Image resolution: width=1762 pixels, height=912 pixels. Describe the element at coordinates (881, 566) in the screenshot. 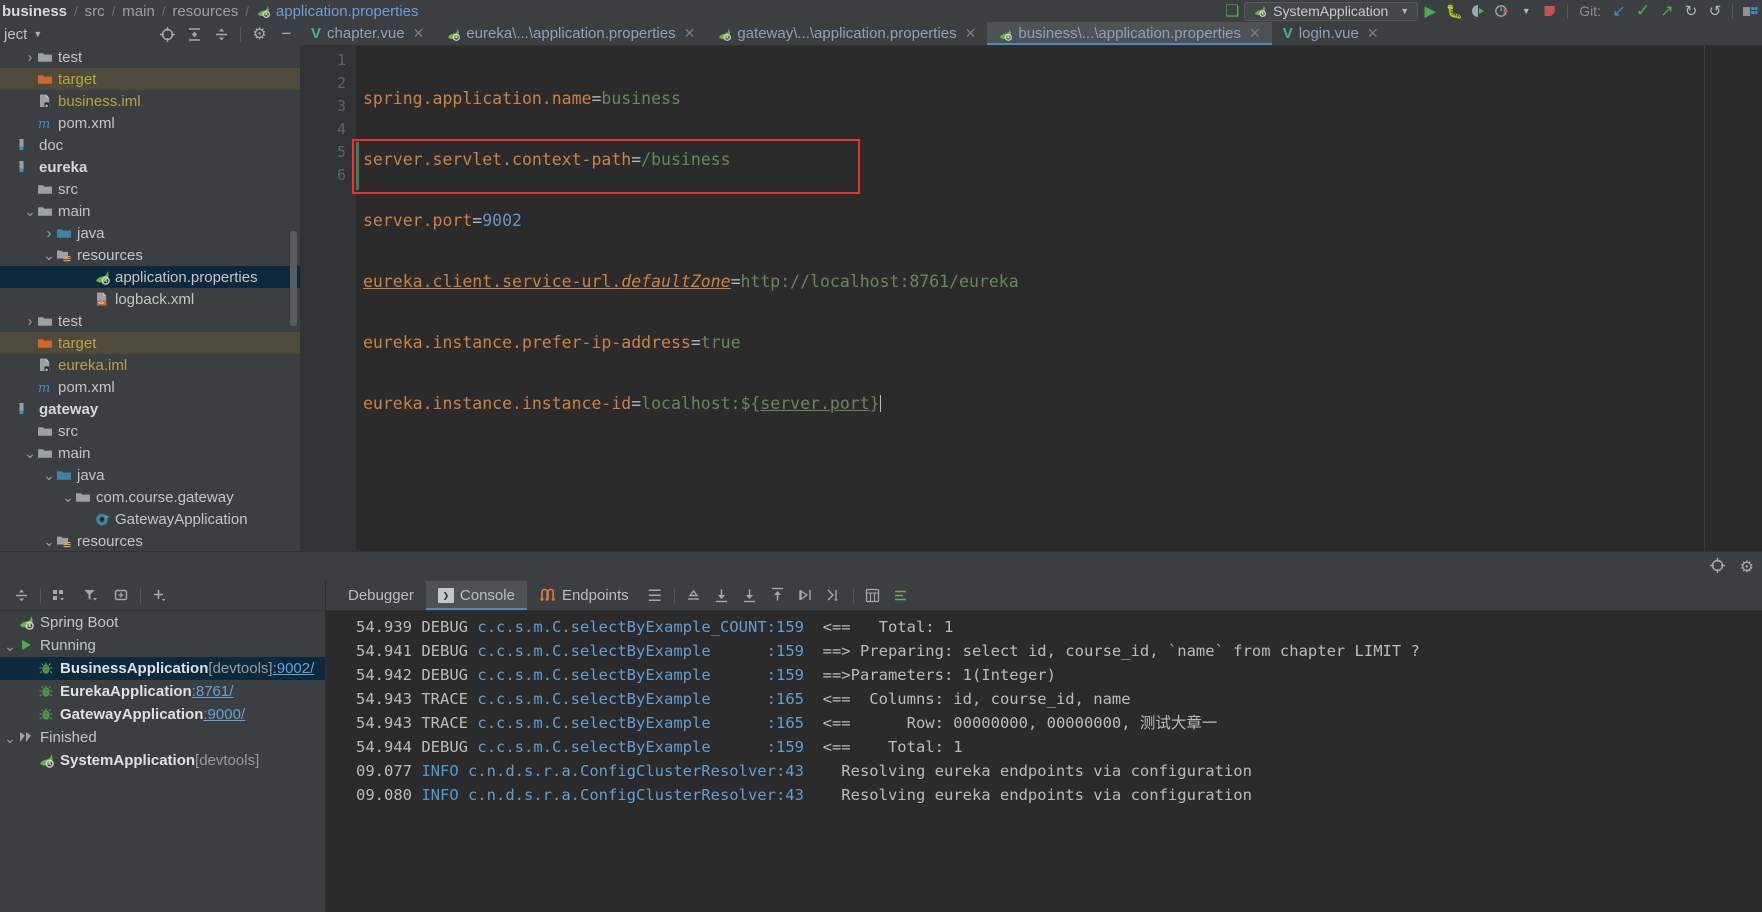

I see `tool-window-splitter: ⚙` at that location.